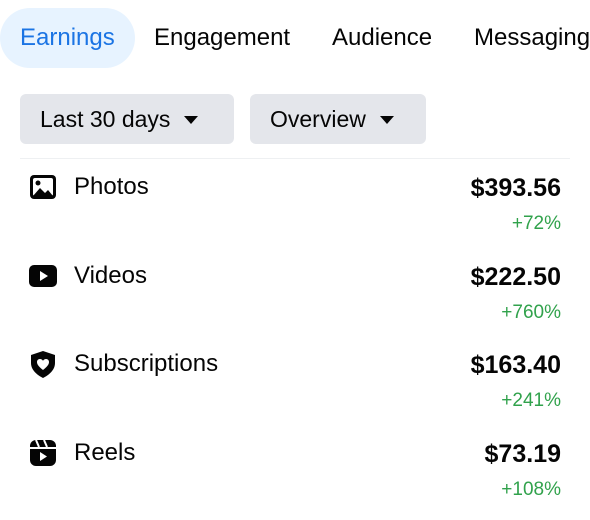 The image size is (590, 520). What do you see at coordinates (531, 400) in the screenshot?
I see `earnings-change: +241%` at bounding box center [531, 400].